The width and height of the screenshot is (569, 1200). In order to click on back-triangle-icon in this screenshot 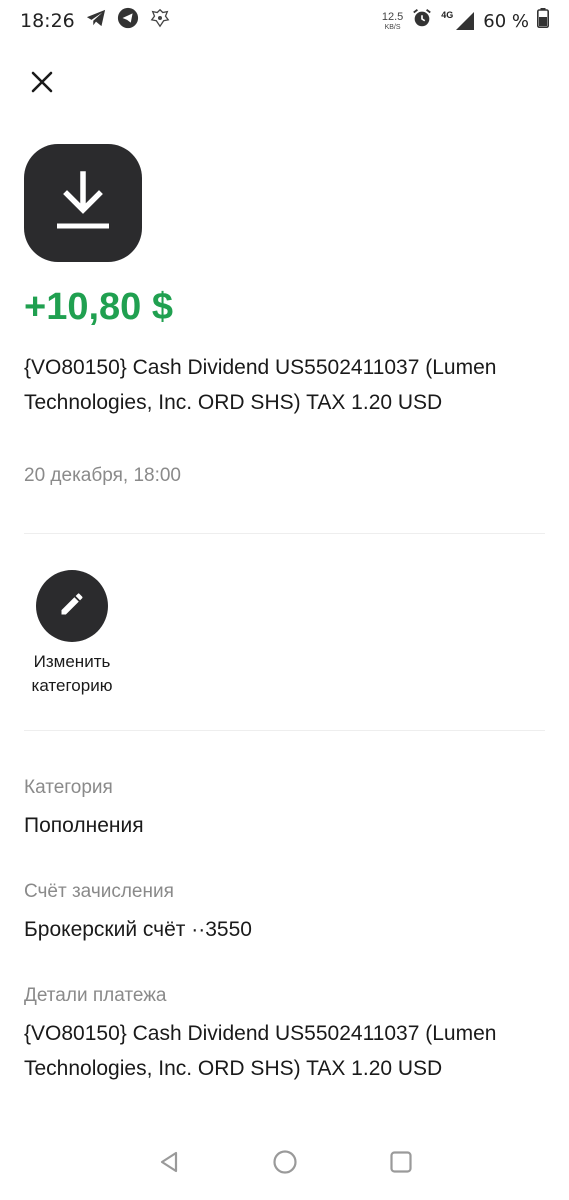, I will do `click(169, 1164)`.